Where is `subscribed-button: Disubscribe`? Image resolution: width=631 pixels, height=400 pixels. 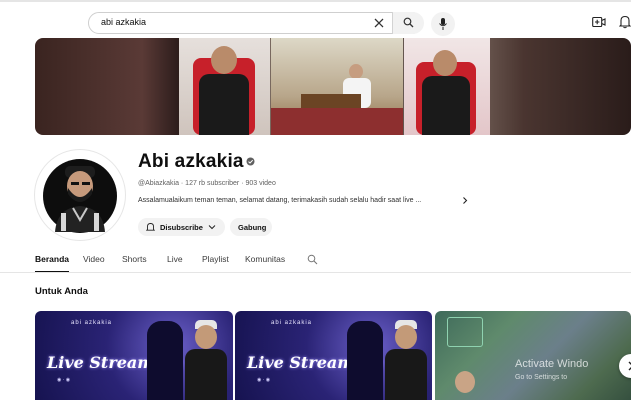
subscribed-button: Disubscribe is located at coordinates (181, 227).